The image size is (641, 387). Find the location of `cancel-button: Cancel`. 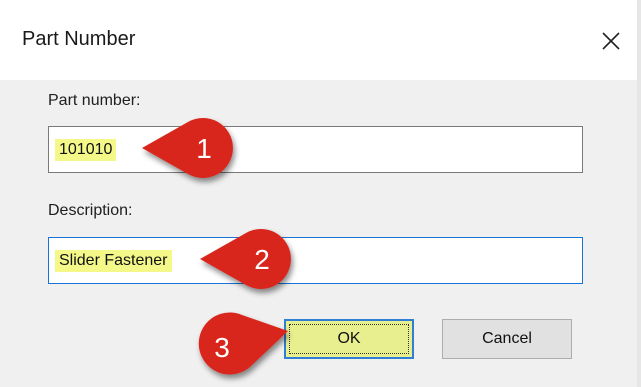

cancel-button: Cancel is located at coordinates (507, 339).